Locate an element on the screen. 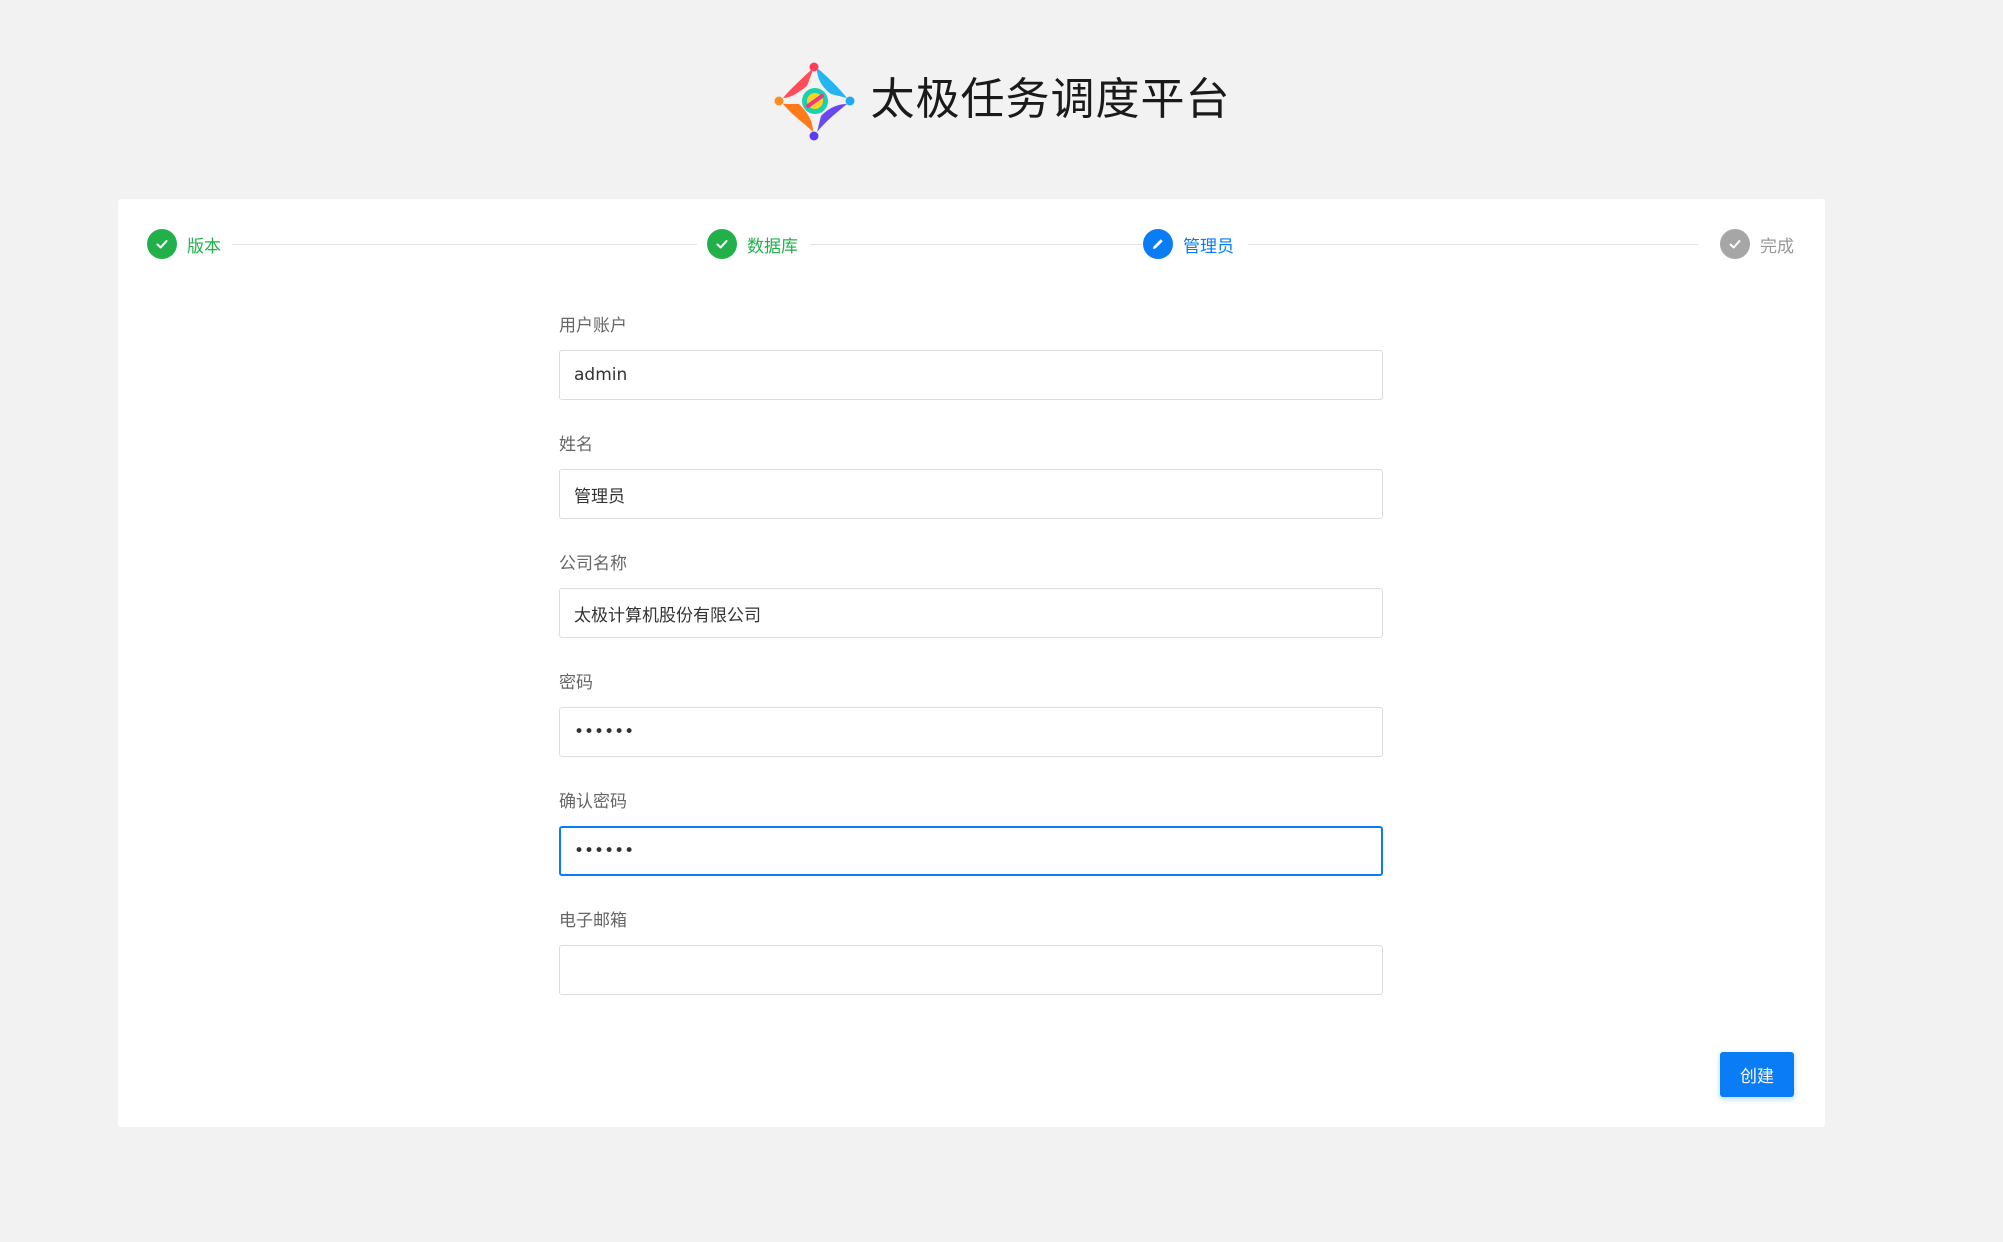 The image size is (2003, 1242). field-fullname: 姓名 is located at coordinates (971, 493).